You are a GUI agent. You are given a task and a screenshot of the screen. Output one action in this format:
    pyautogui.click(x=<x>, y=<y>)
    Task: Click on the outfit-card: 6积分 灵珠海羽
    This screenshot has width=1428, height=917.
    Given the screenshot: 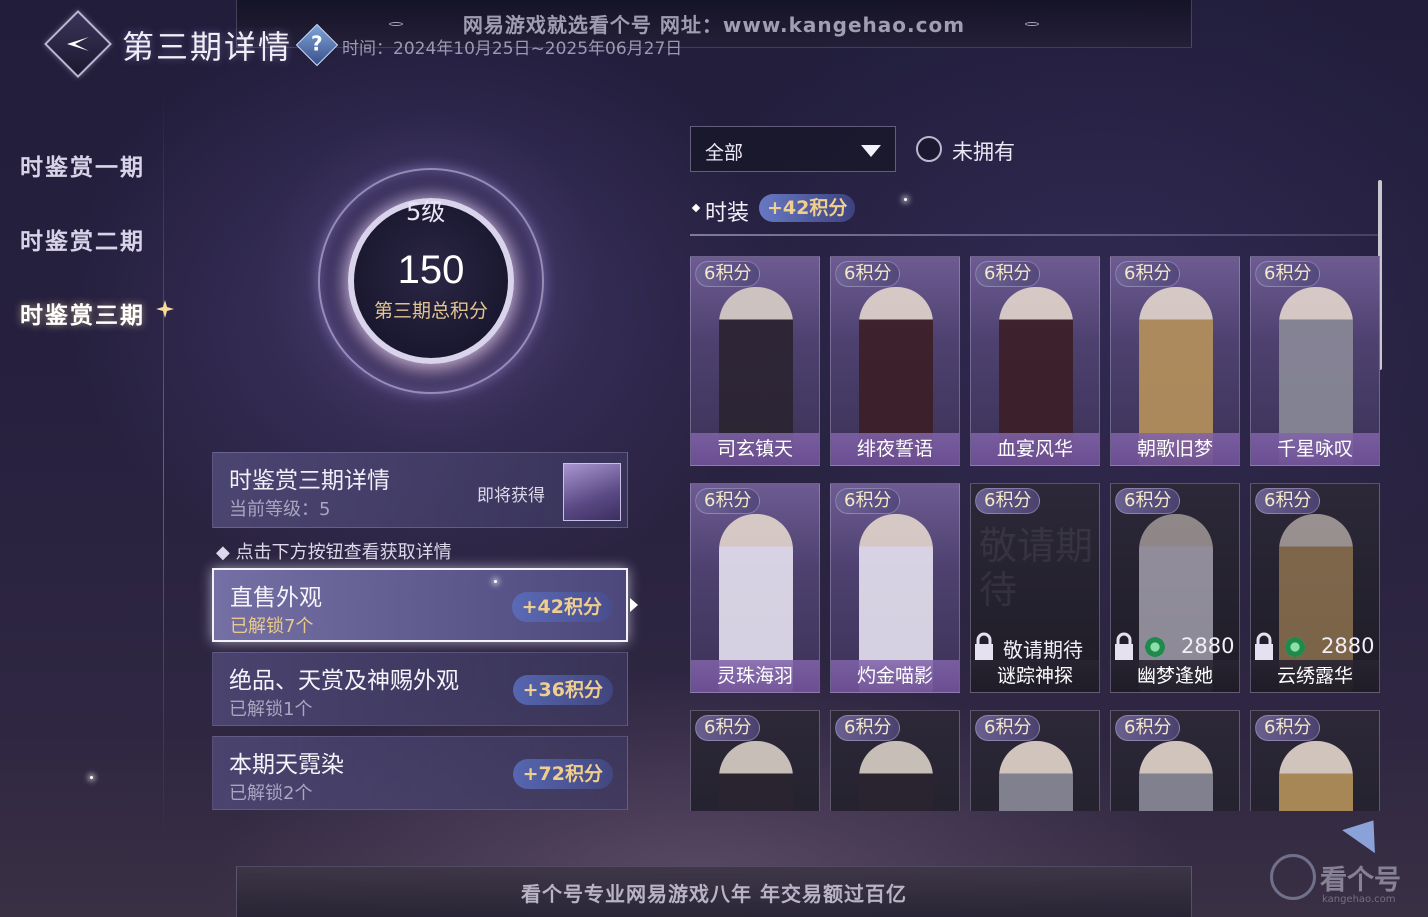 What is the action you would take?
    pyautogui.click(x=755, y=588)
    